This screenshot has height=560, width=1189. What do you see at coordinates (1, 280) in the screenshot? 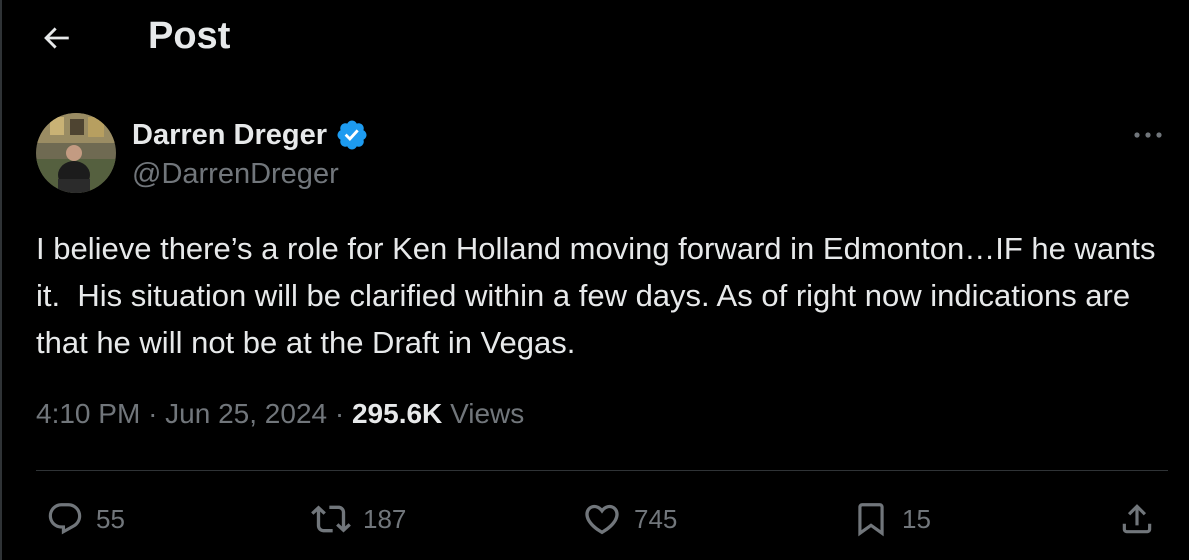
I see `left-border` at bounding box center [1, 280].